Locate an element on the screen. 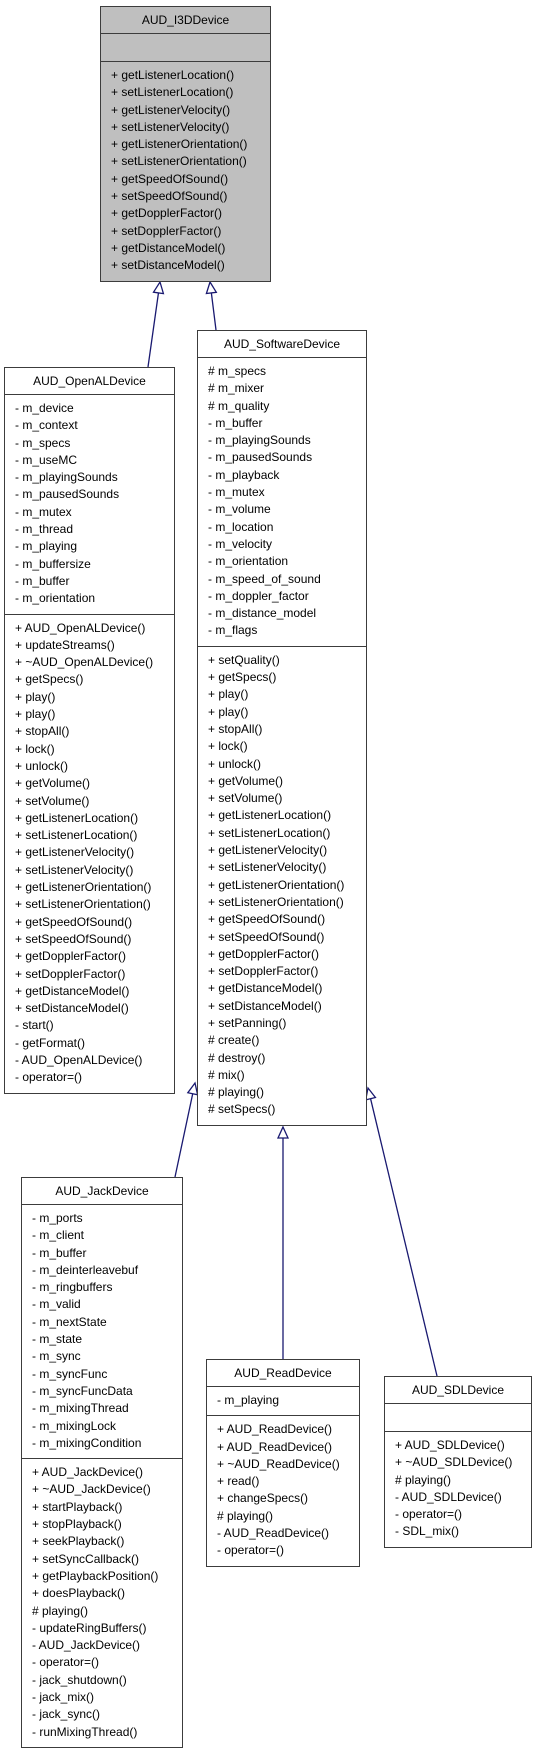  attribute: - m_deinterleavebuf is located at coordinates (107, 1270).